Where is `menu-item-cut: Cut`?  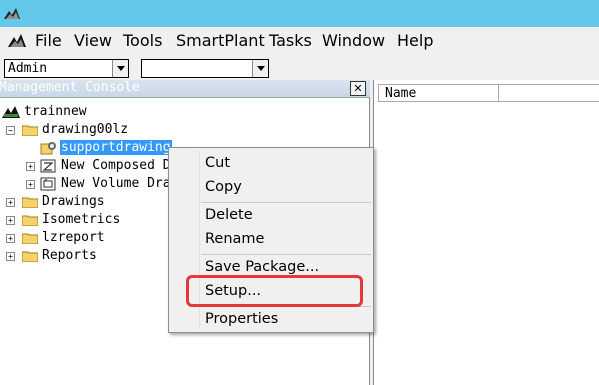
menu-item-cut: Cut is located at coordinates (217, 163).